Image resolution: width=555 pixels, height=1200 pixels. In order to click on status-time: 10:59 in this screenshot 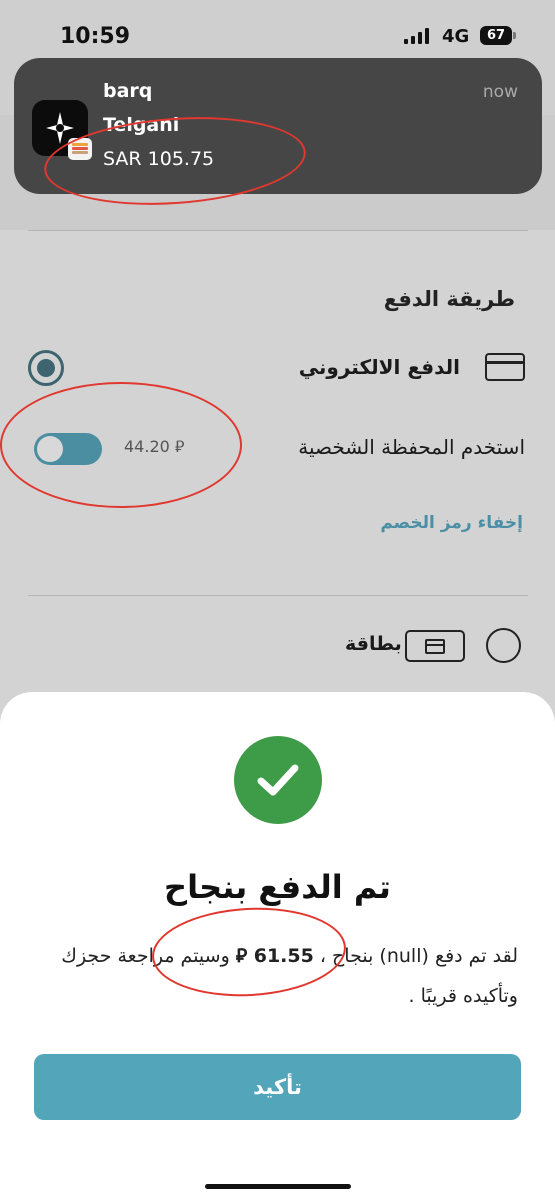, I will do `click(95, 36)`.